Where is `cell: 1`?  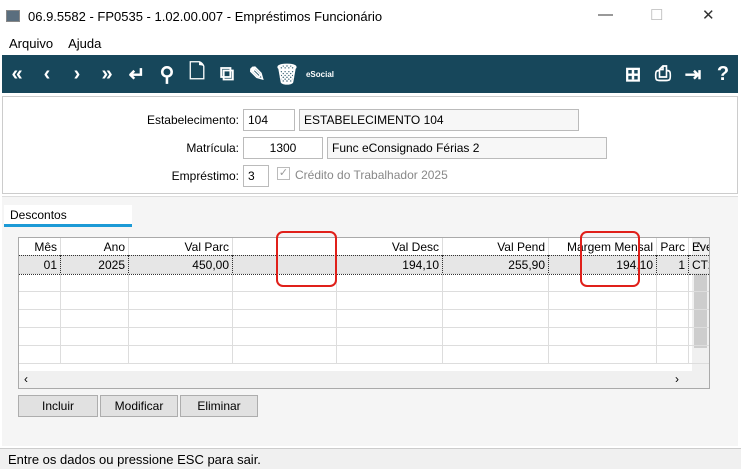 cell: 1 is located at coordinates (673, 265).